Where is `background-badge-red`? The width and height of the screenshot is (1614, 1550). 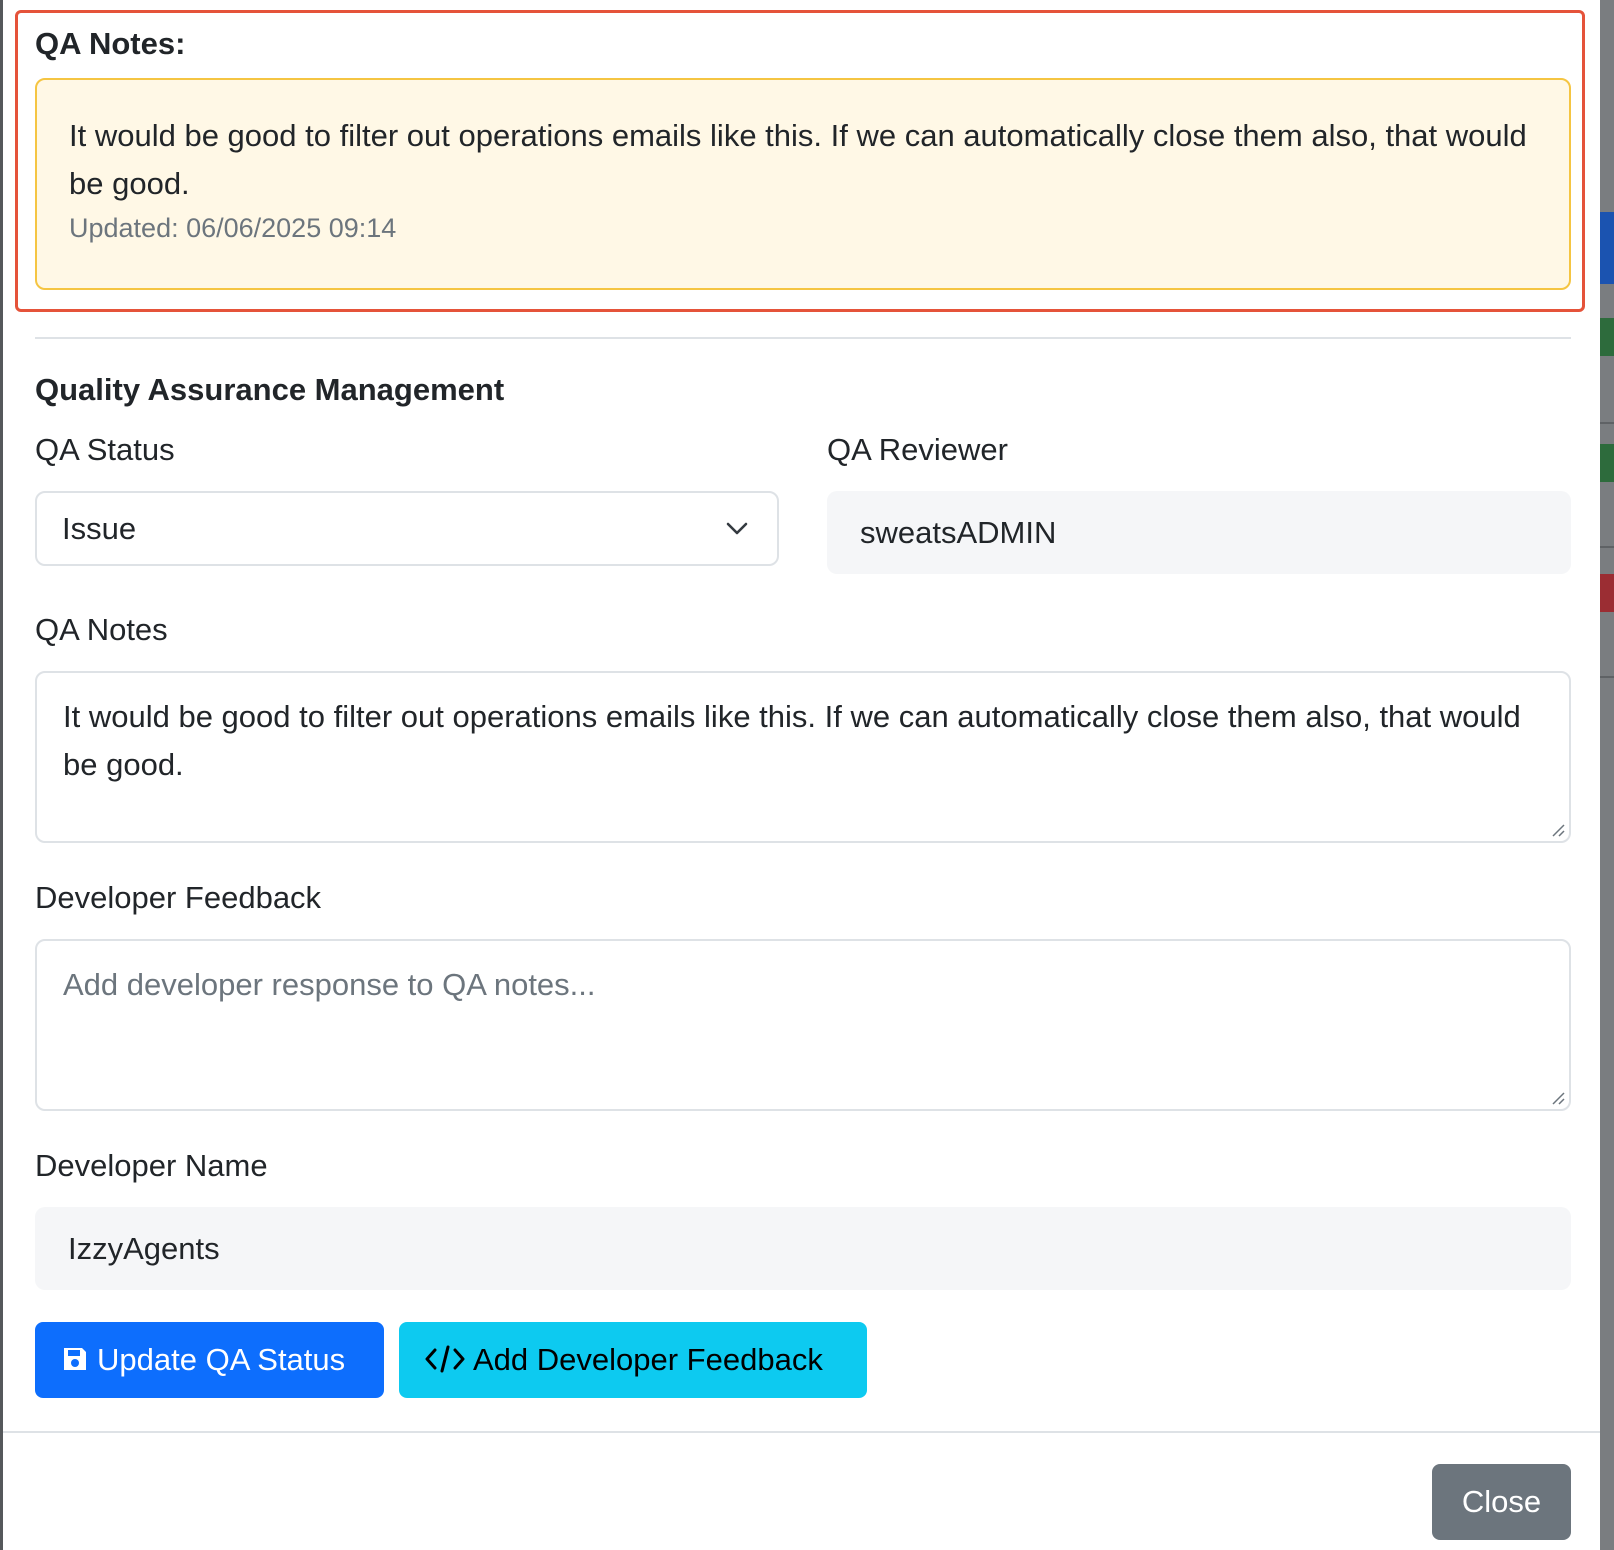
background-badge-red is located at coordinates (1607, 593).